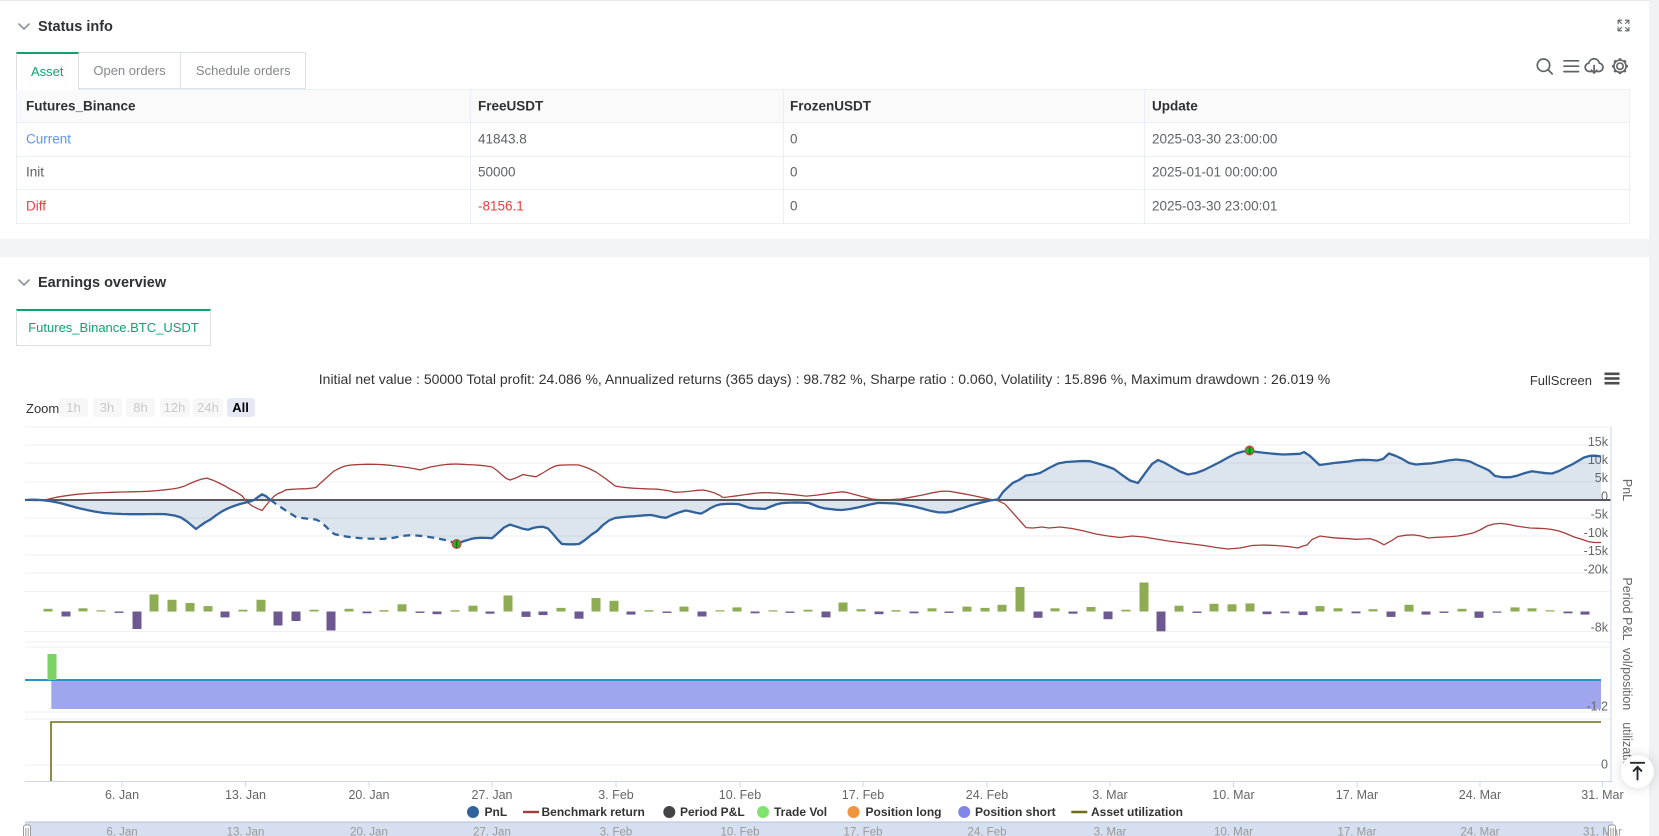 This screenshot has height=836, width=1659. I want to click on svg-text: -1.2, so click(1597, 707).